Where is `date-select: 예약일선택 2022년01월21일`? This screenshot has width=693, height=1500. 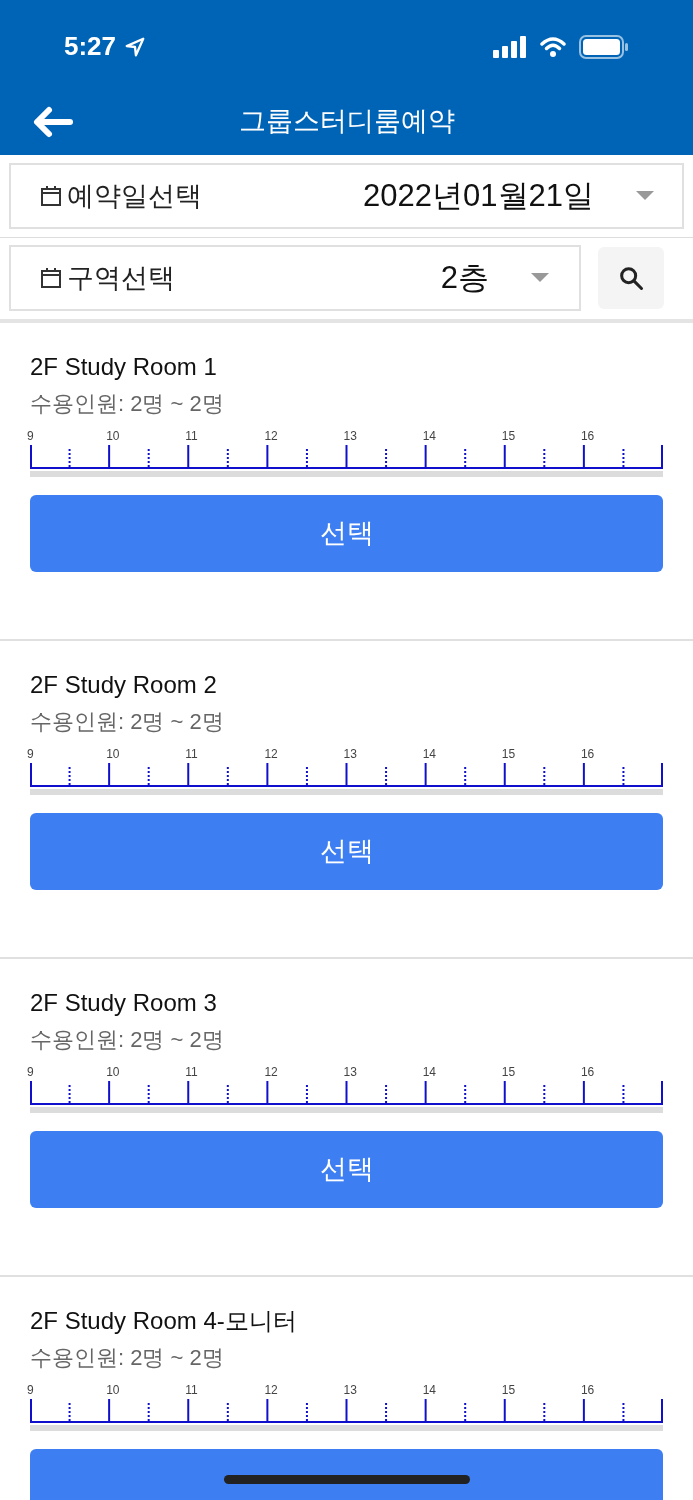
date-select: 예약일선택 2022년01월21일 is located at coordinates (346, 196).